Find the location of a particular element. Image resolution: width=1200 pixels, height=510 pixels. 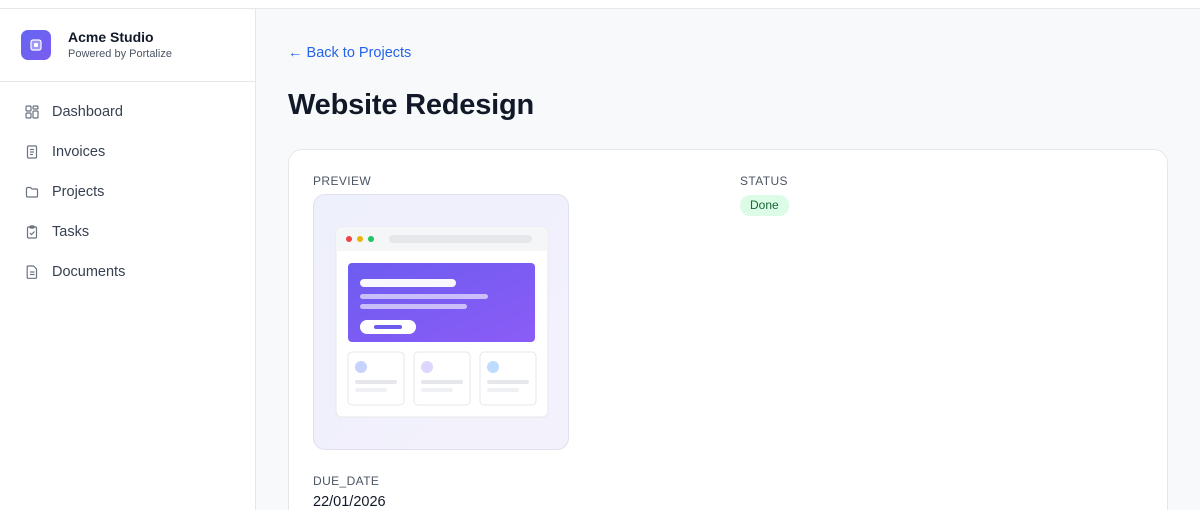

brand-name: Acme Studio is located at coordinates (111, 37).